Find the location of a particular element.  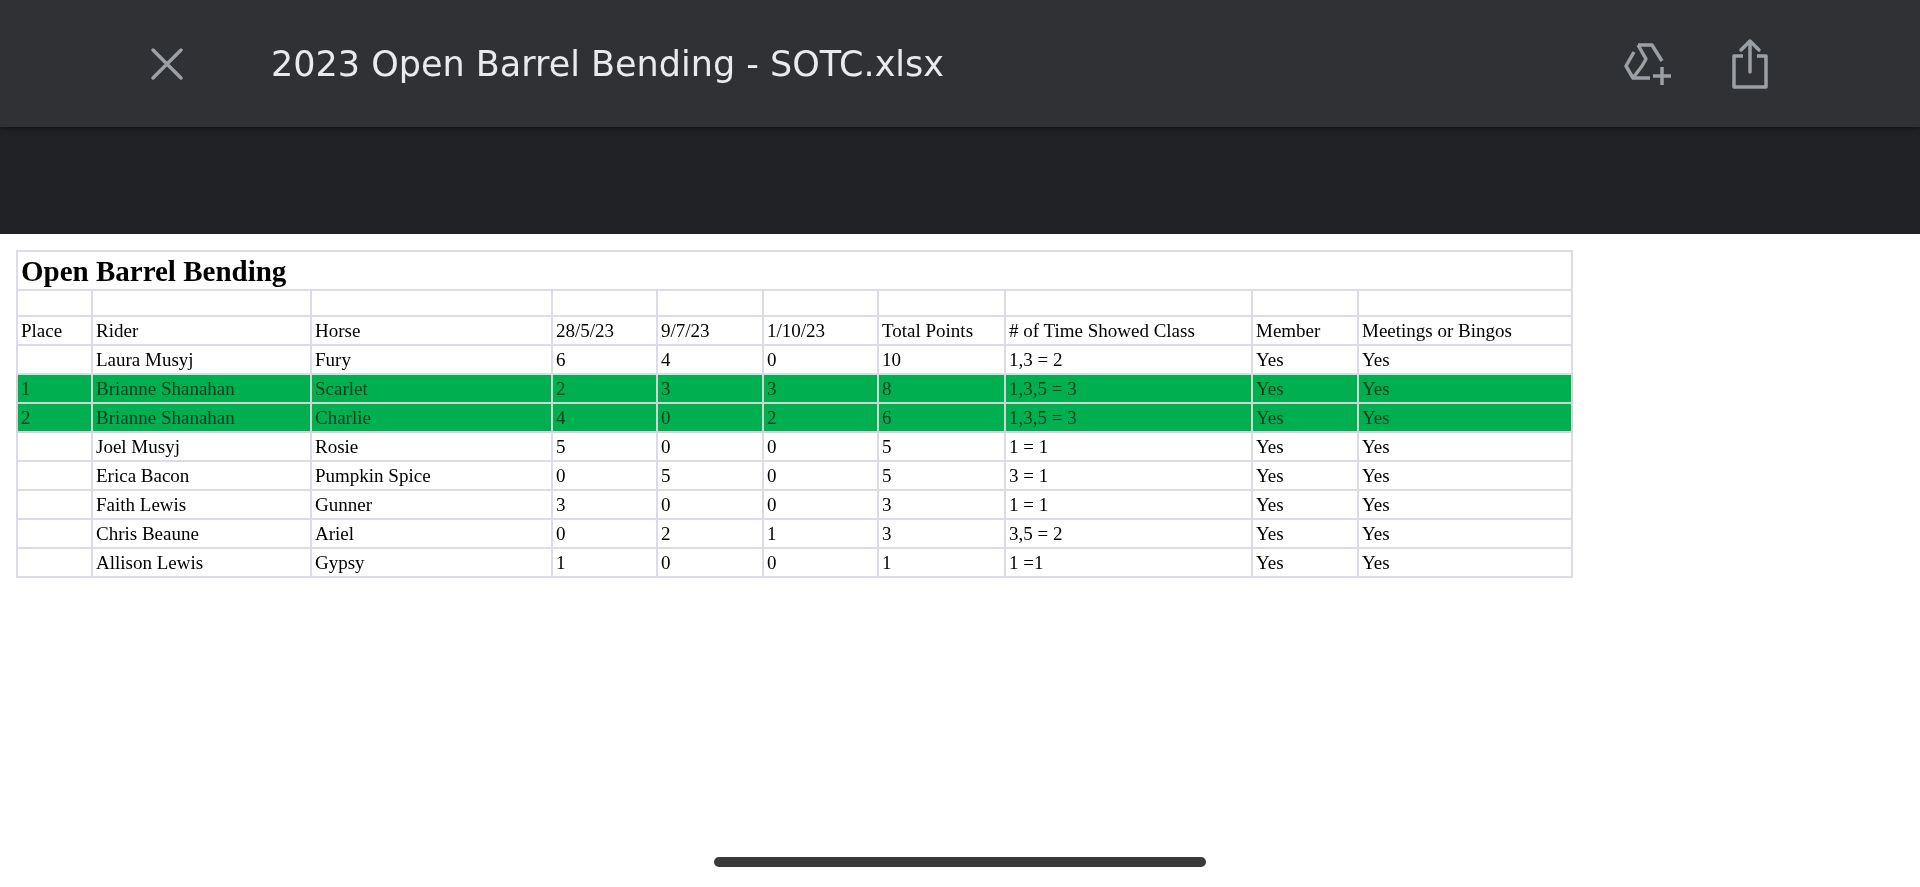

column-header: # of Time Showed Class is located at coordinates (1128, 330).